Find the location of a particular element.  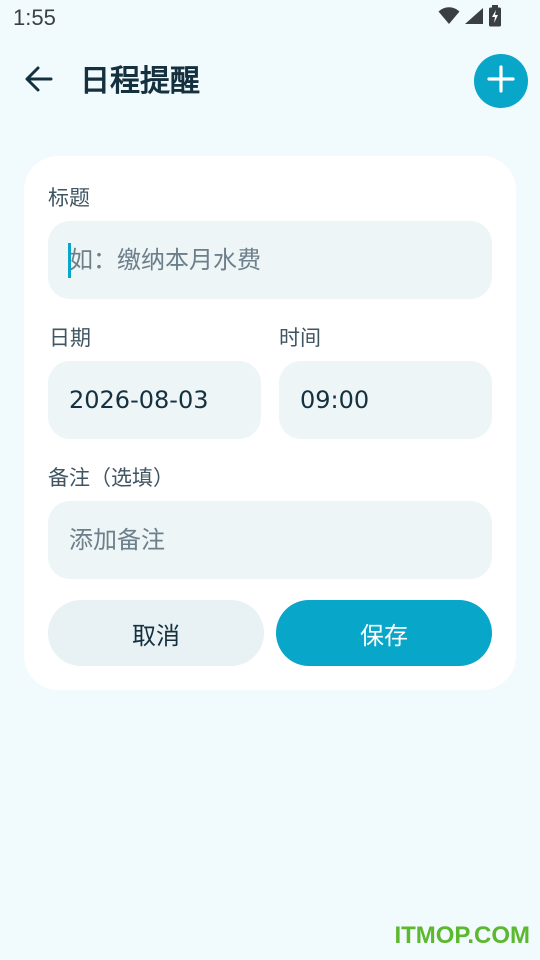

save-button: 保存 is located at coordinates (384, 633).